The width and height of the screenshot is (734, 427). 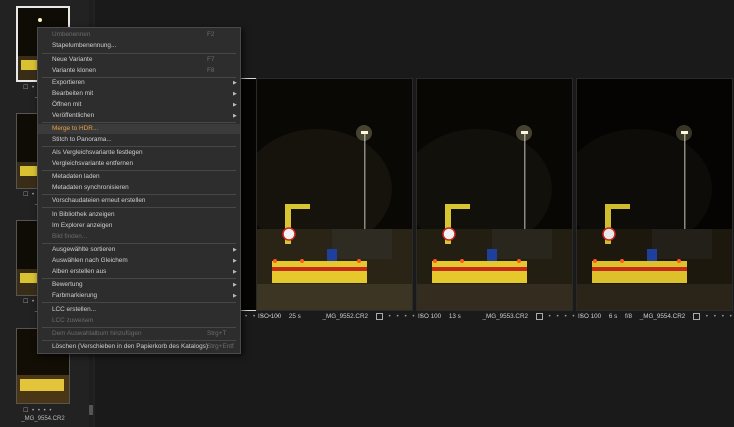 I want to click on menu-item-show-in-library: In Bibliothek anzeigen, so click(x=139, y=215).